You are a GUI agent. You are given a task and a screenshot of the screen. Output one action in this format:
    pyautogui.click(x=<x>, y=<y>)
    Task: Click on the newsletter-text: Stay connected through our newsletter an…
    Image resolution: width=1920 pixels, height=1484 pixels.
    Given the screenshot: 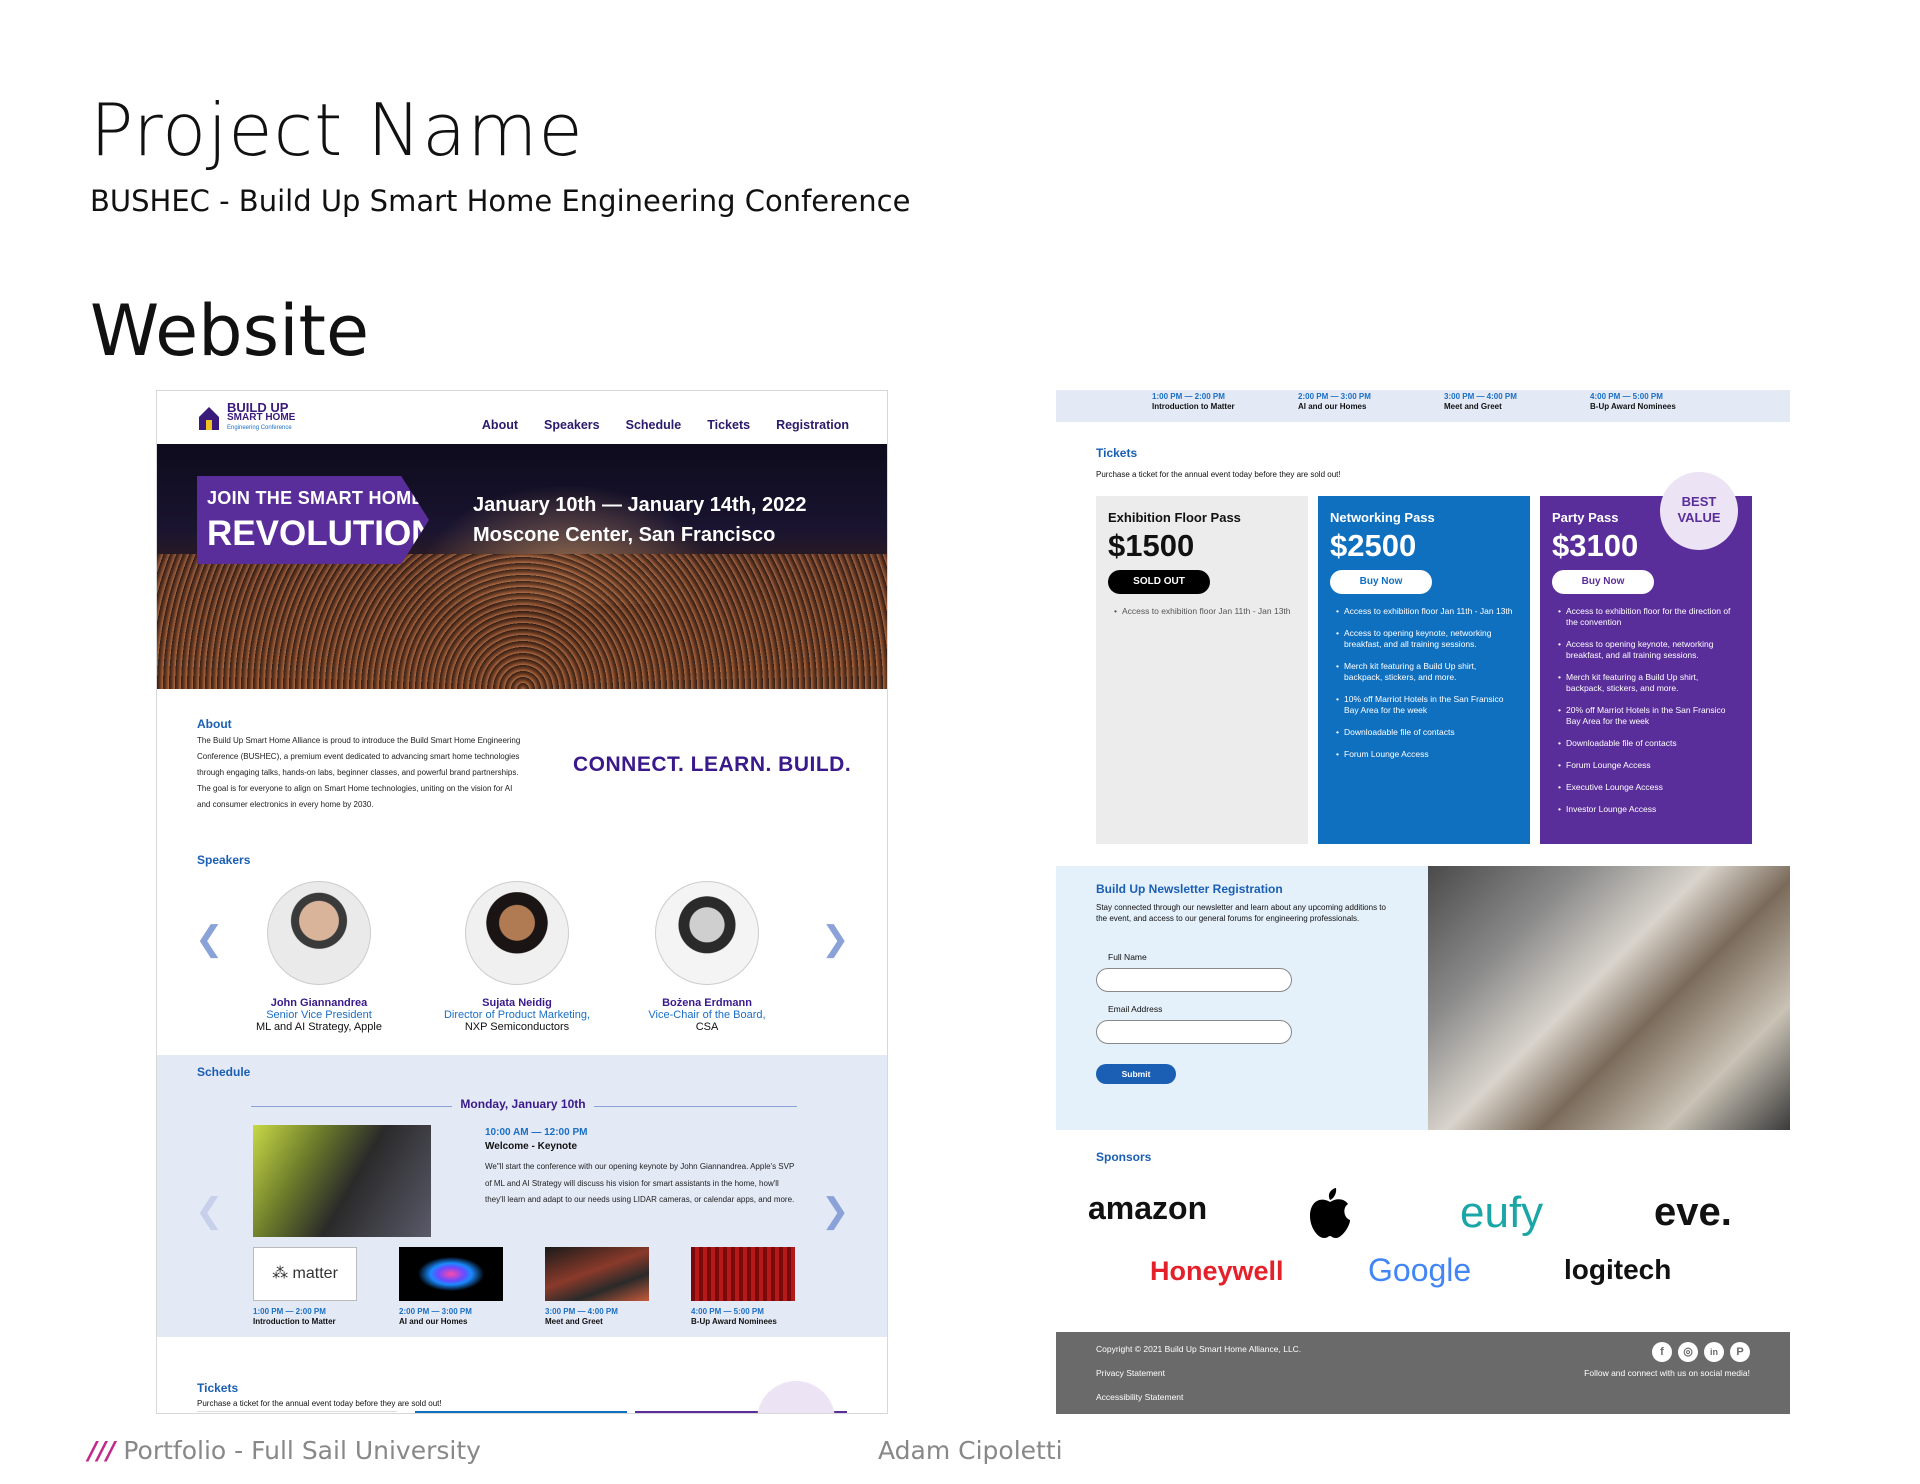 What is the action you would take?
    pyautogui.click(x=1241, y=913)
    